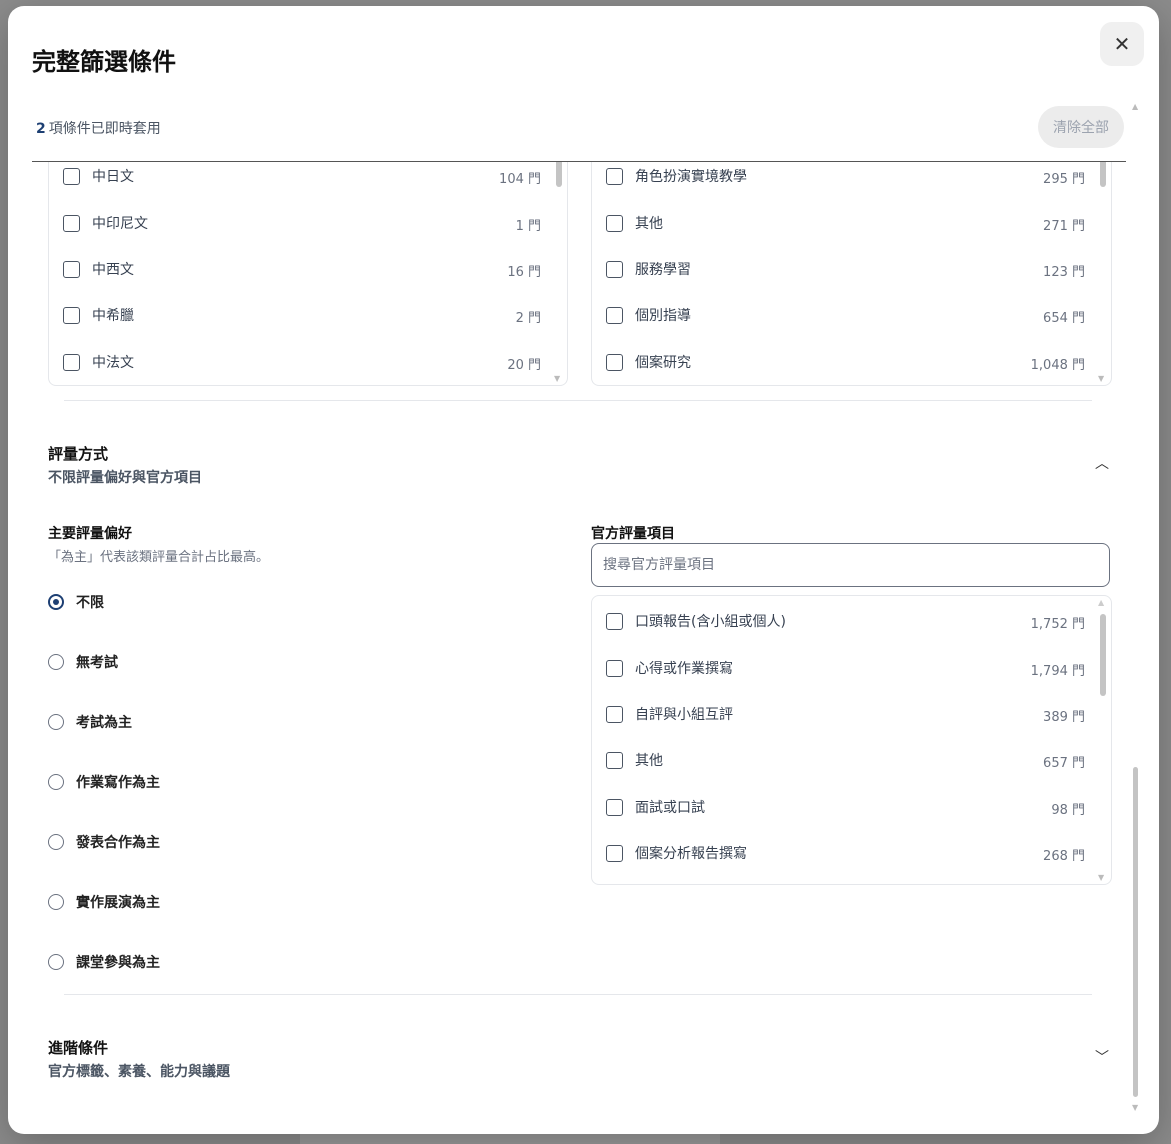  What do you see at coordinates (98, 362) in the screenshot?
I see `list-item: 中法文` at bounding box center [98, 362].